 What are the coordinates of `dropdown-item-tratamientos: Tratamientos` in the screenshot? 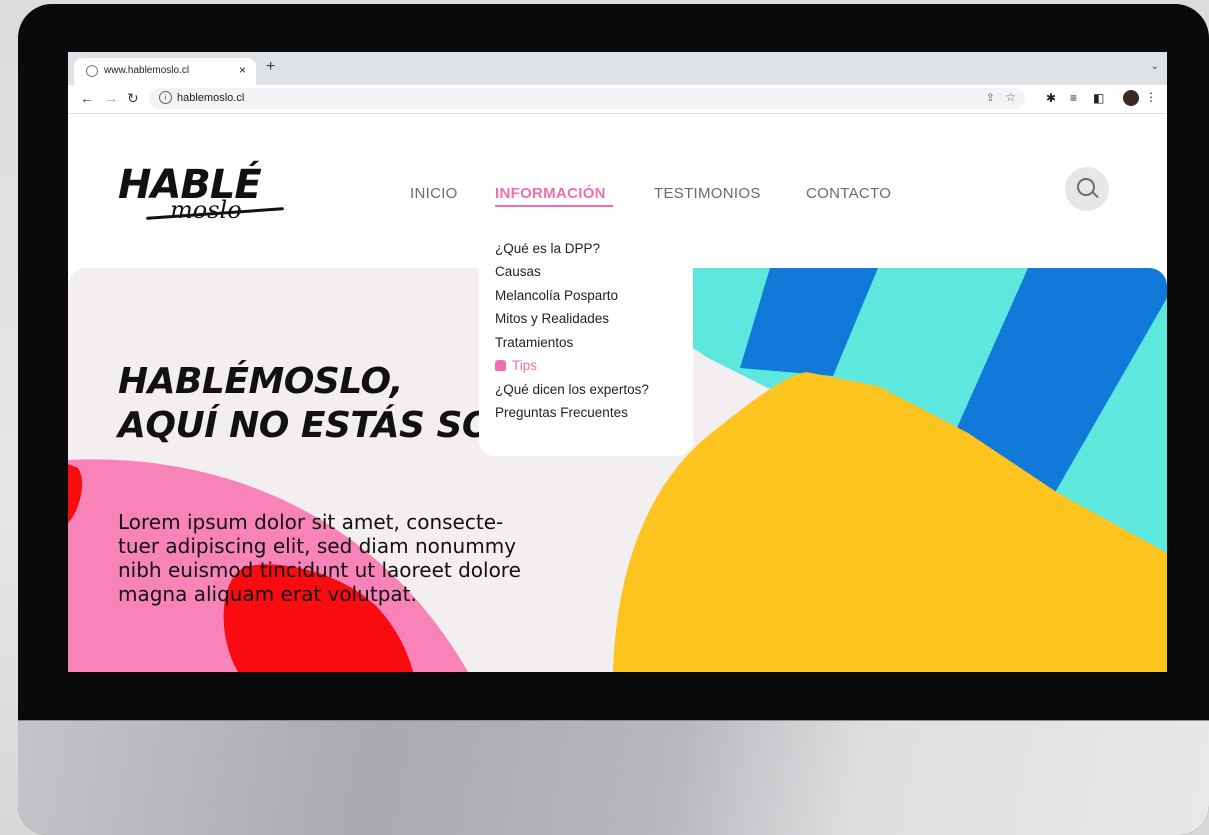 It's located at (534, 342).